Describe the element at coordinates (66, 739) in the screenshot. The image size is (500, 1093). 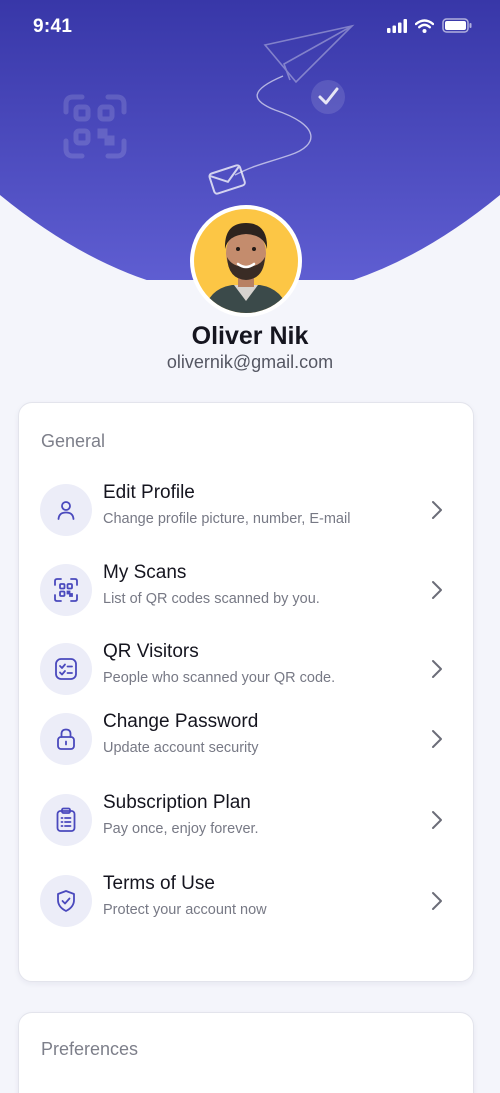
I see `lock-icon` at that location.